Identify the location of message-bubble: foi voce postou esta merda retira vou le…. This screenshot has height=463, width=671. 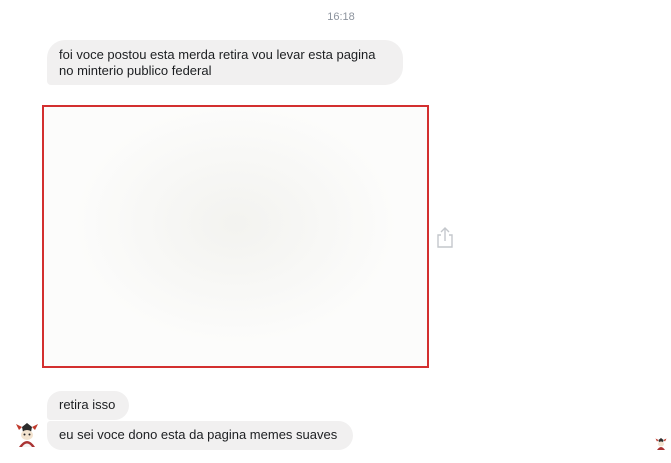
(225, 62).